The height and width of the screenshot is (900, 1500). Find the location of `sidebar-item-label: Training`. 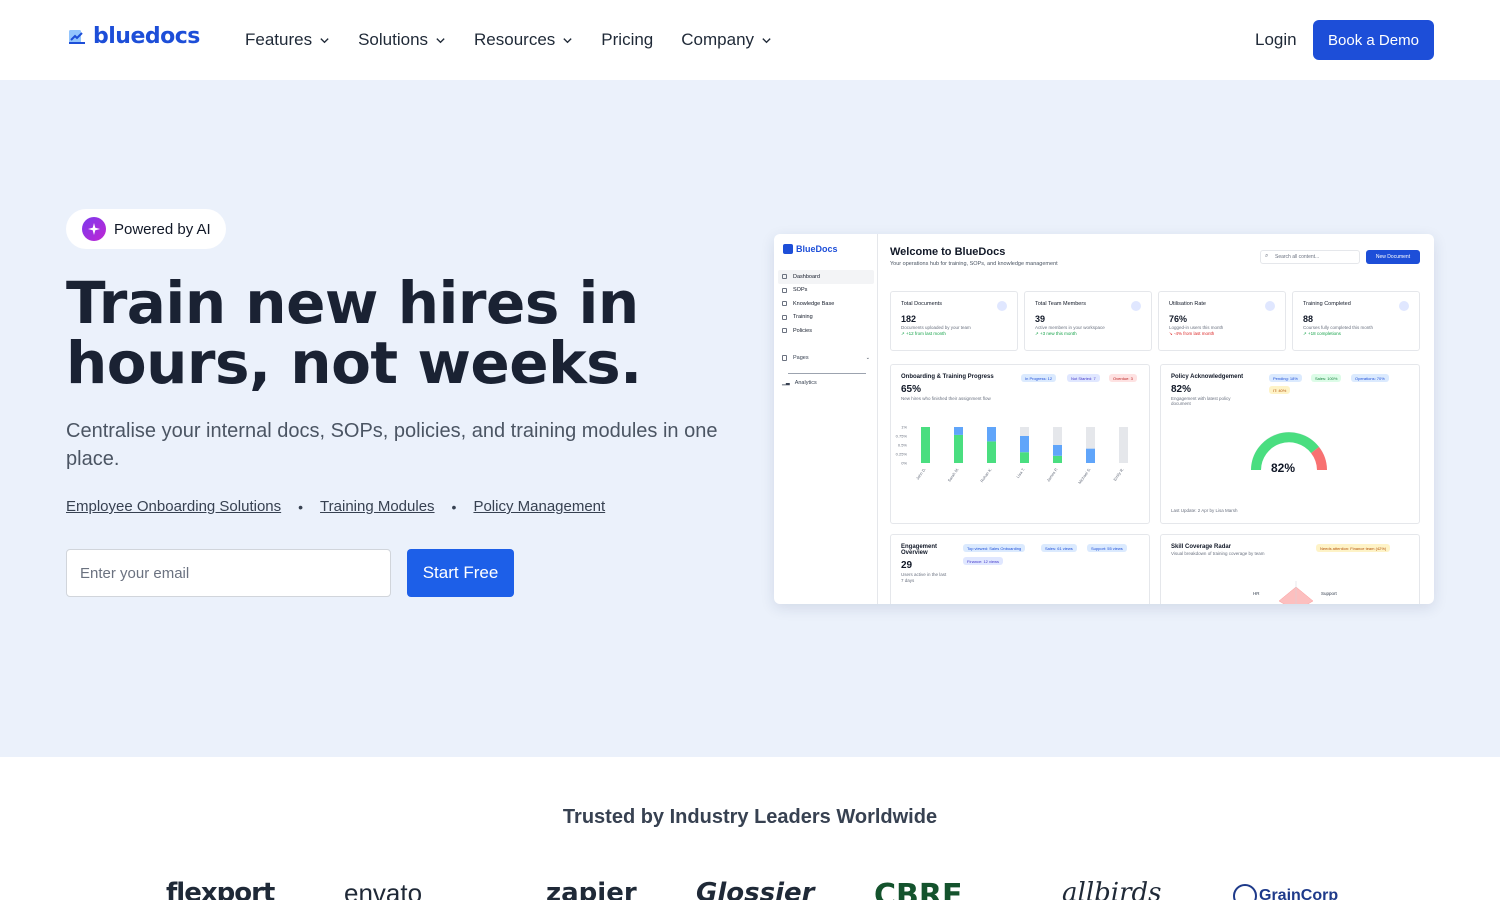

sidebar-item-label: Training is located at coordinates (803, 317).